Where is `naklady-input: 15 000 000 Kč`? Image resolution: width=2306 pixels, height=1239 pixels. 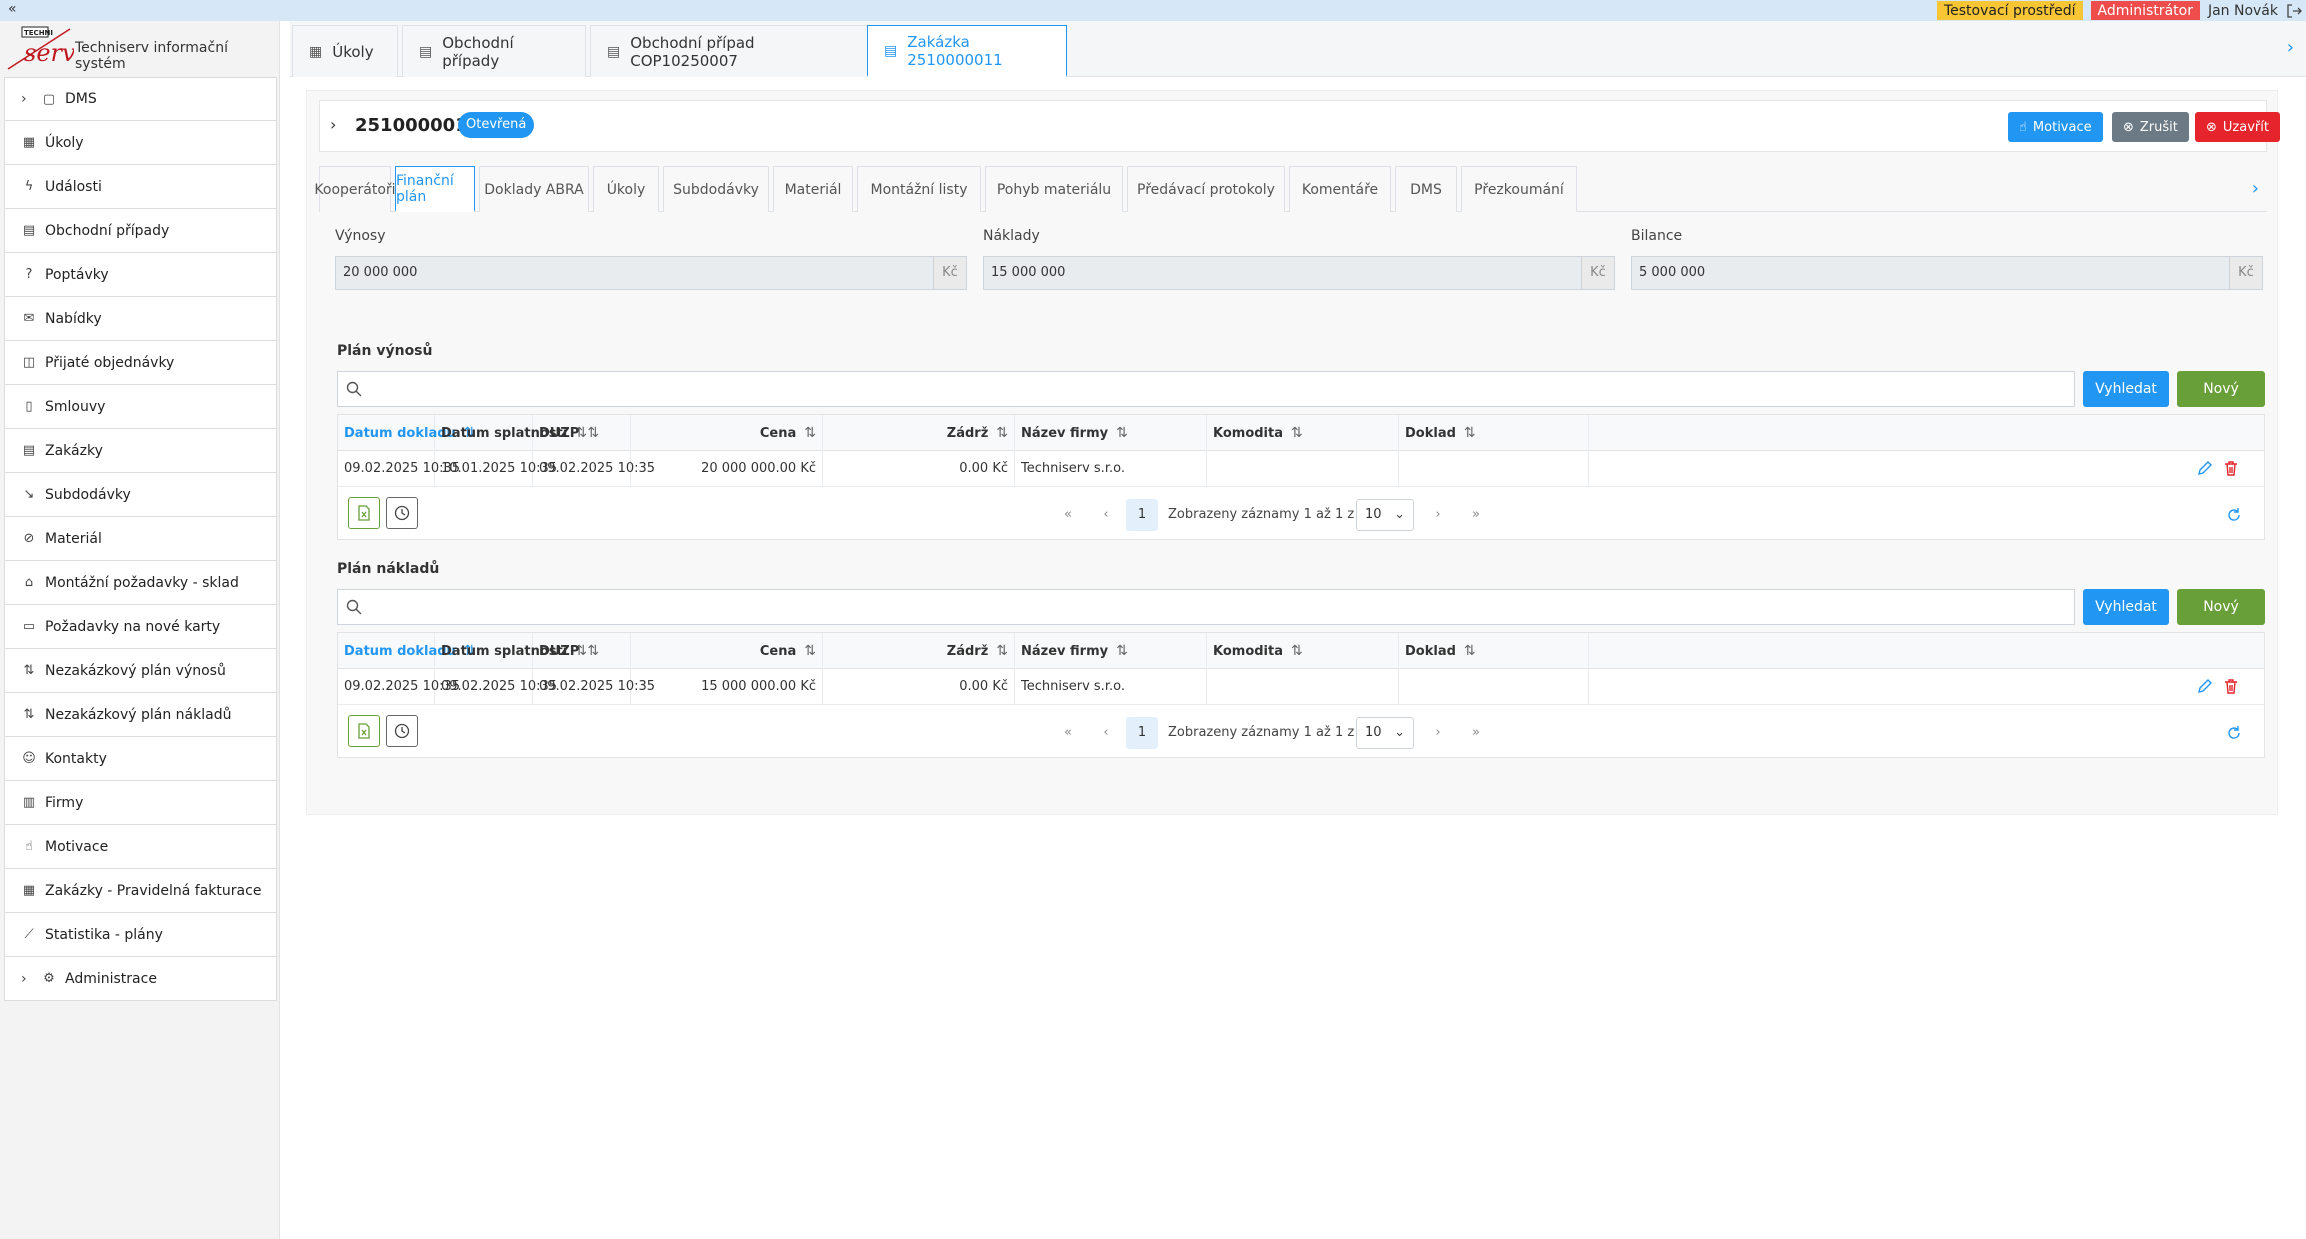 naklady-input: 15 000 000 Kč is located at coordinates (1299, 273).